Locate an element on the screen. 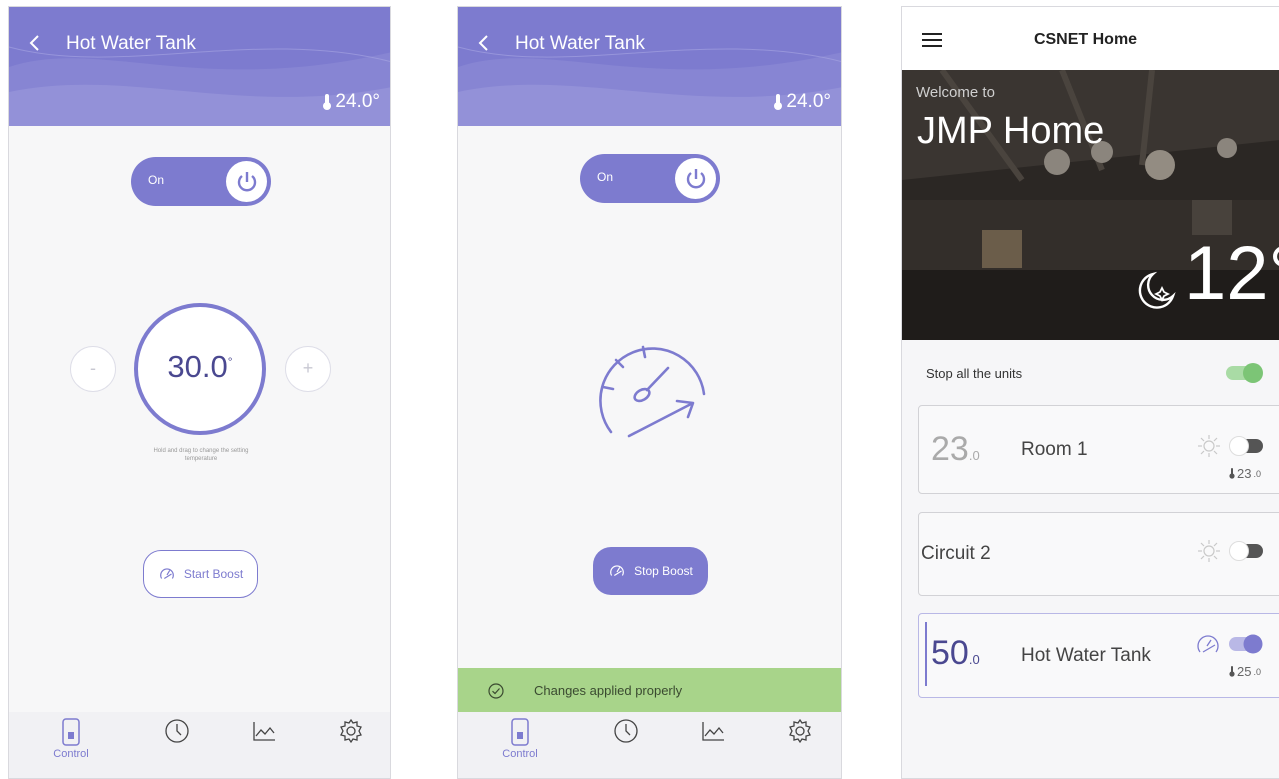 The height and width of the screenshot is (779, 1279). unit-setpoint: 23.0 is located at coordinates (955, 449).